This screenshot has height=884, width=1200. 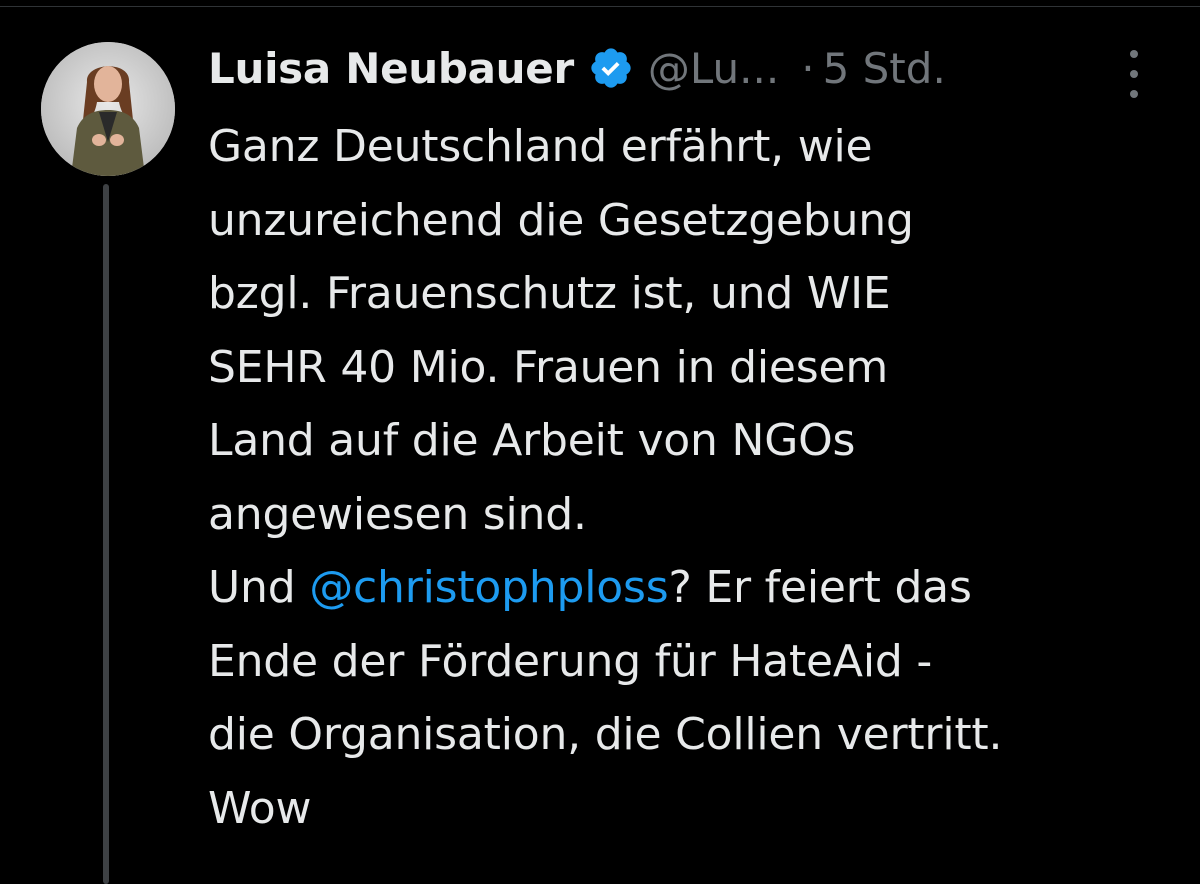 What do you see at coordinates (600, 6) in the screenshot?
I see `top-divider` at bounding box center [600, 6].